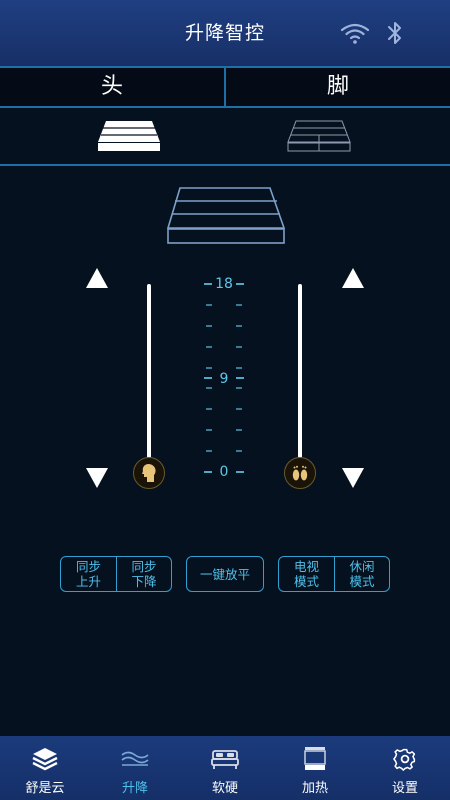 This screenshot has height=800, width=450. What do you see at coordinates (353, 278) in the screenshot?
I see `foot-up-arrow` at bounding box center [353, 278].